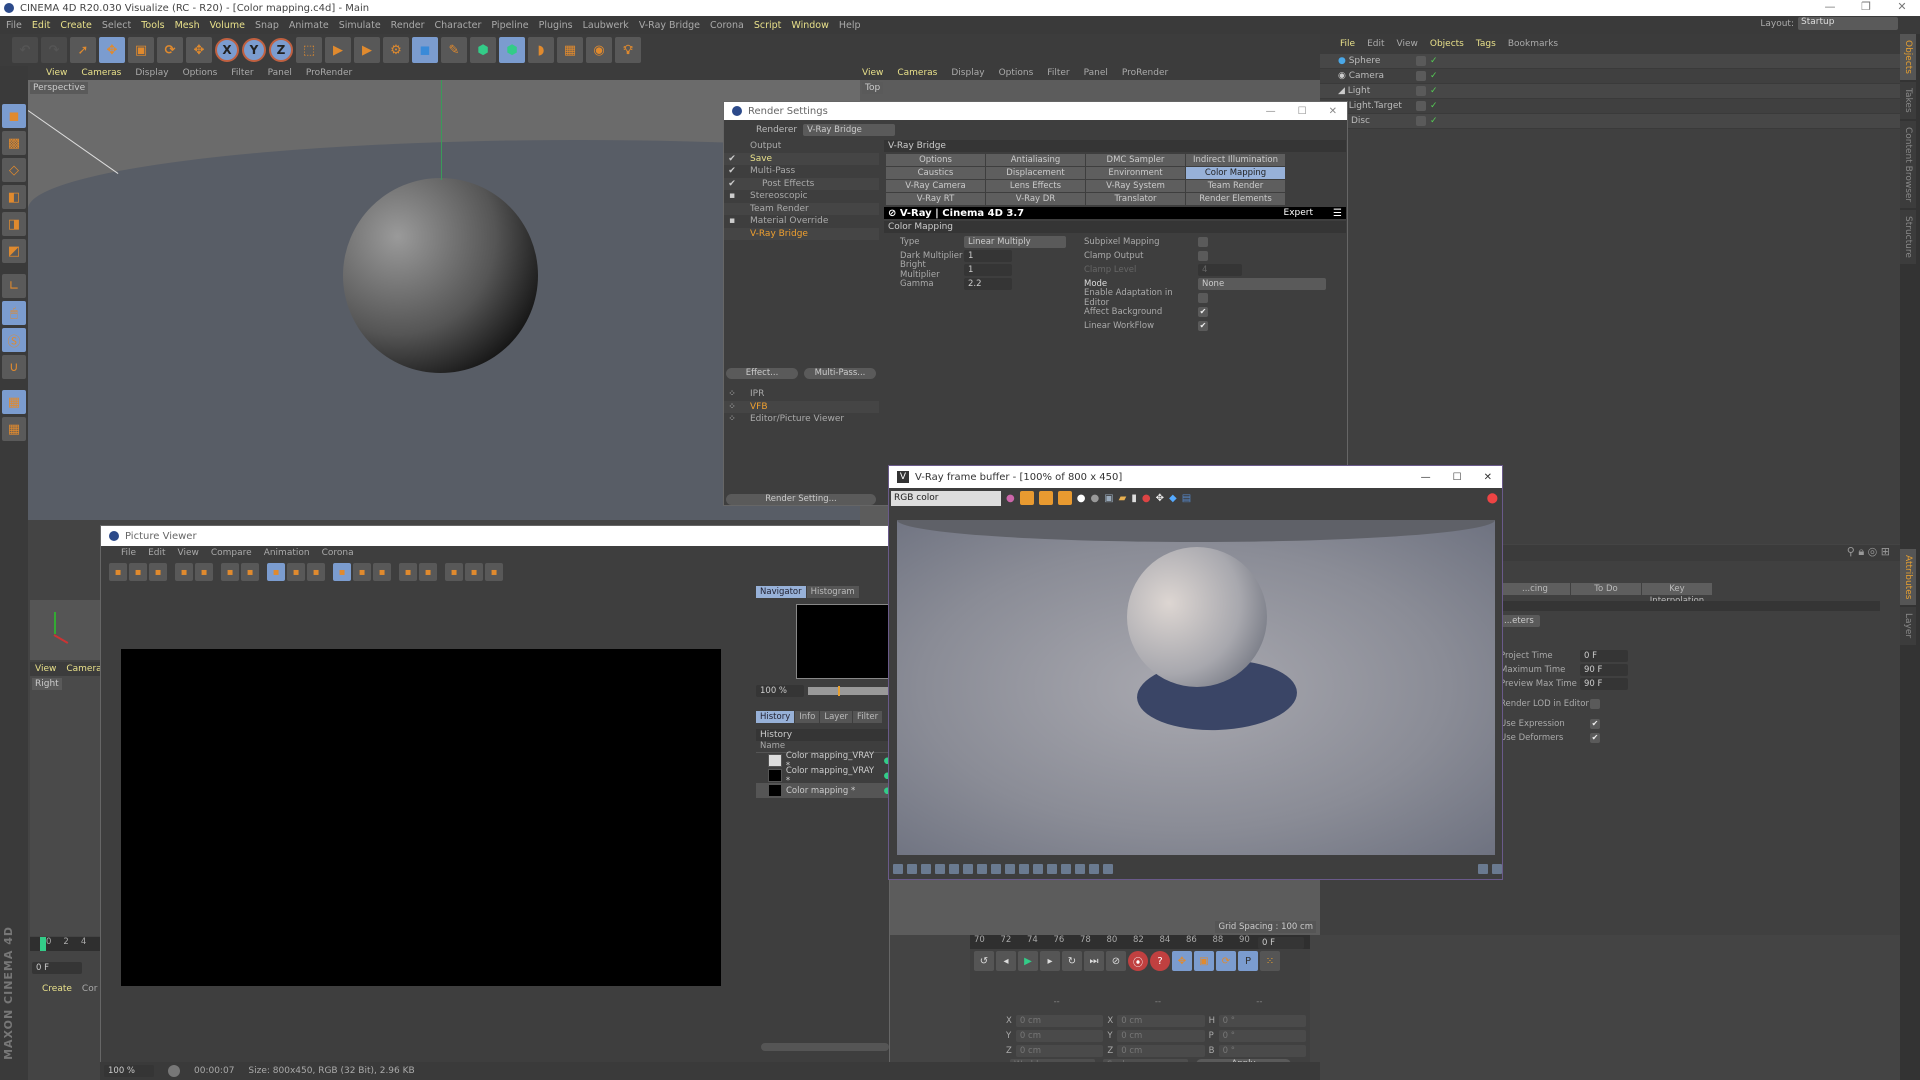  What do you see at coordinates (849, 130) in the screenshot?
I see `renderer-dropdown: V-Ray Bridge` at bounding box center [849, 130].